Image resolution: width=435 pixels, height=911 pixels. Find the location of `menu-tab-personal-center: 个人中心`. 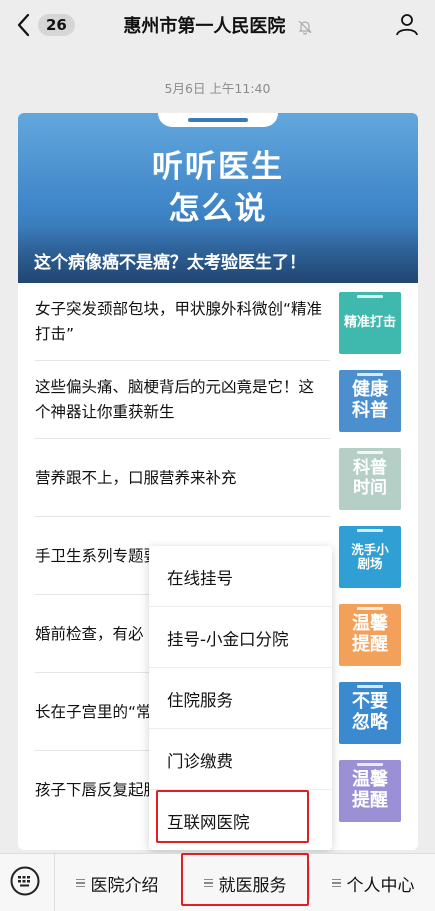

menu-tab-personal-center: 个人中心 is located at coordinates (373, 882).